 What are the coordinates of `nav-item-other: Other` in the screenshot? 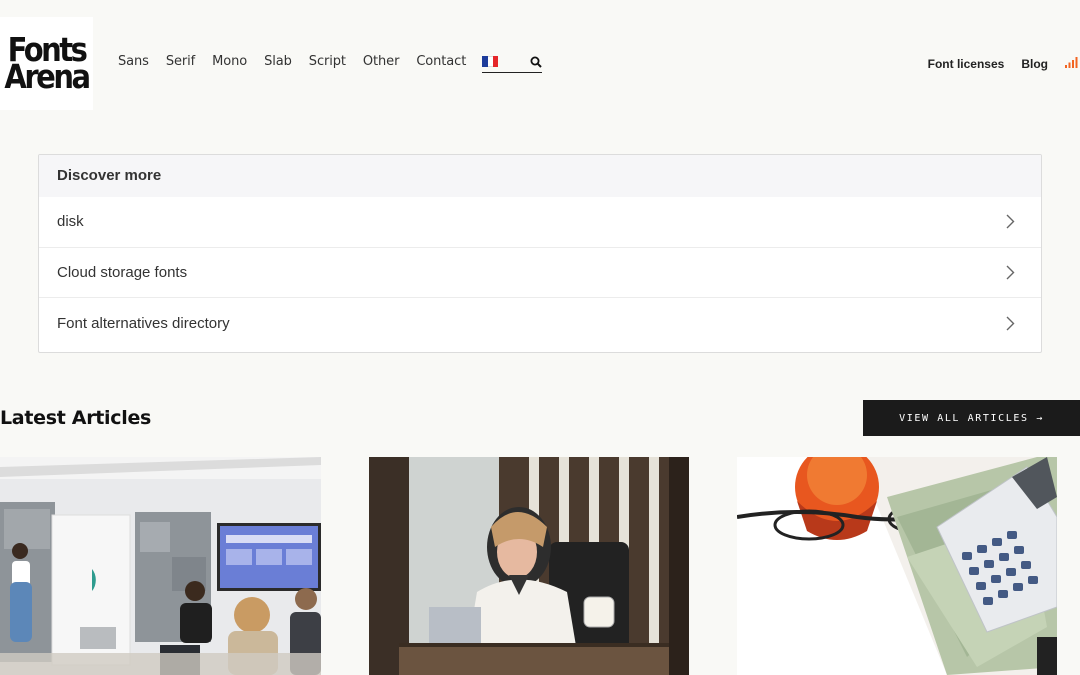 It's located at (381, 61).